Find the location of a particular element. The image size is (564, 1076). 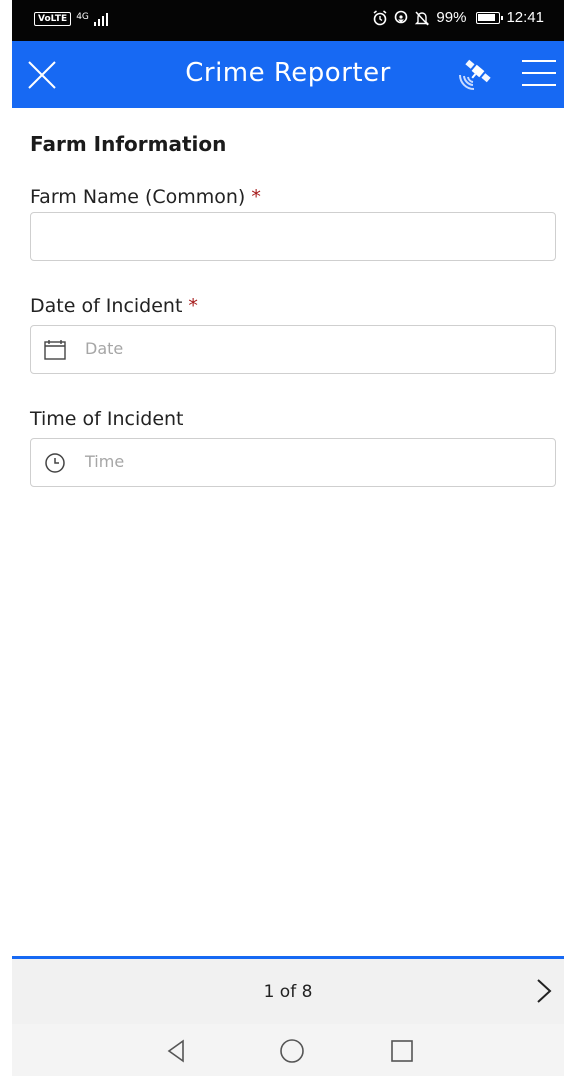

recents-icon is located at coordinates (402, 1051).